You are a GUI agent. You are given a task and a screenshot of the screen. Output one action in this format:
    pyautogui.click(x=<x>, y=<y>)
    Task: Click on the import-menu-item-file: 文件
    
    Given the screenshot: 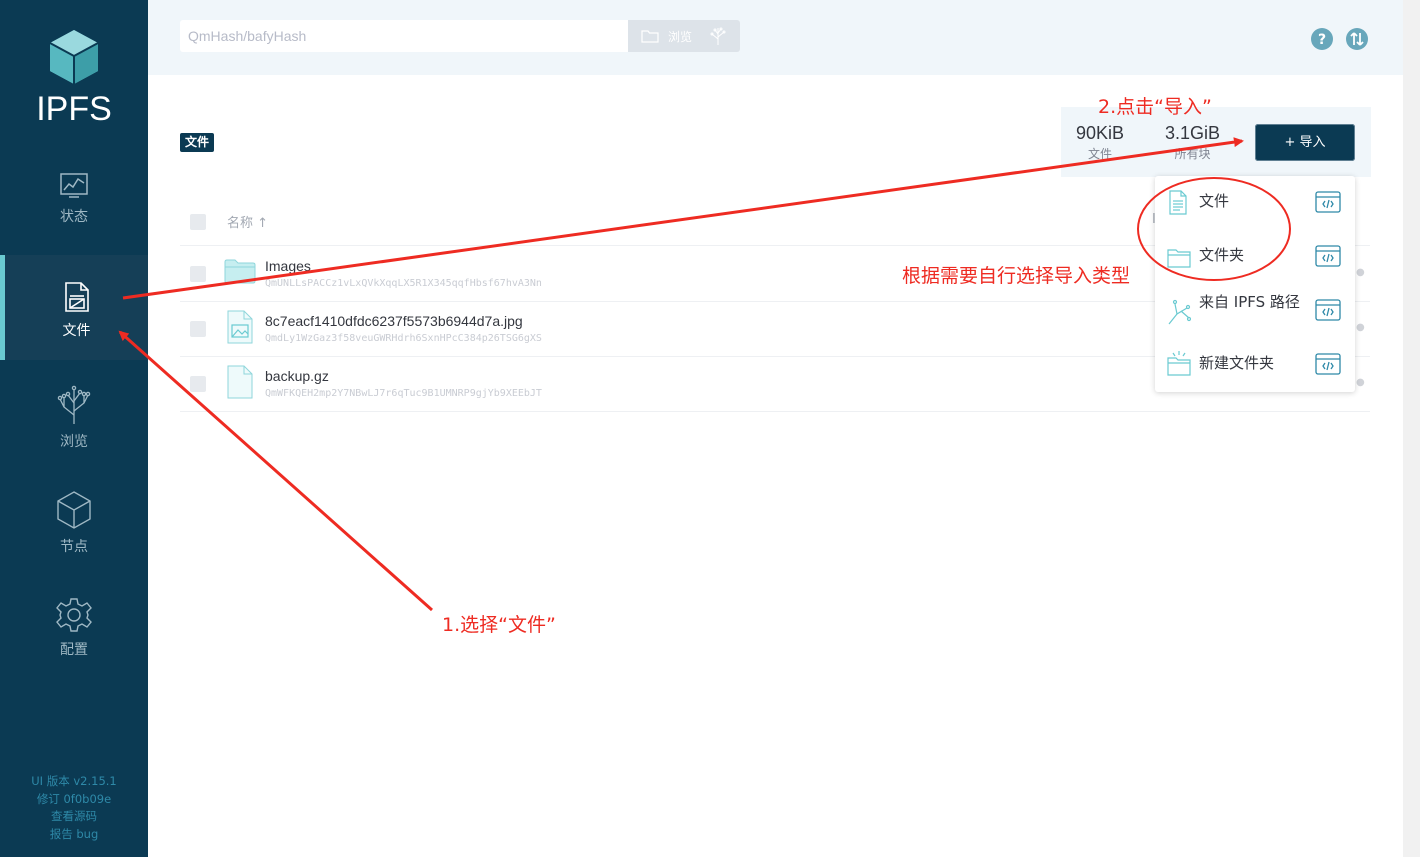 What is the action you would take?
    pyautogui.click(x=1255, y=203)
    